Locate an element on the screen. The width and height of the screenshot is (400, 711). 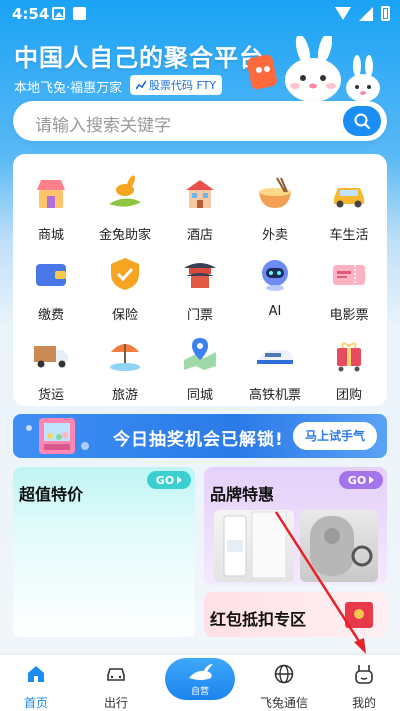
service-label: 高铁机票 is located at coordinates (274, 395).